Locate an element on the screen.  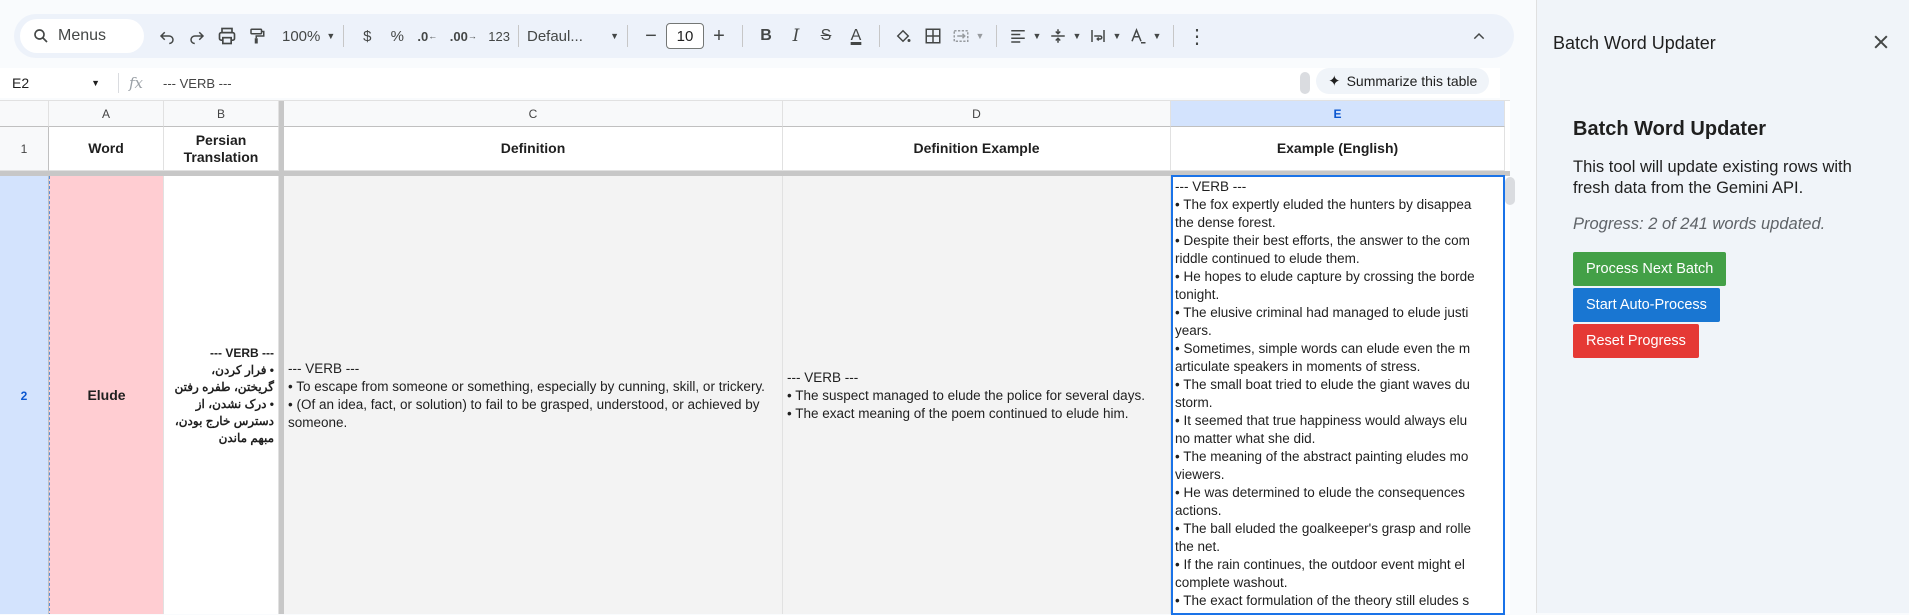
arrow-right-icon: → is located at coordinates (472, 36).